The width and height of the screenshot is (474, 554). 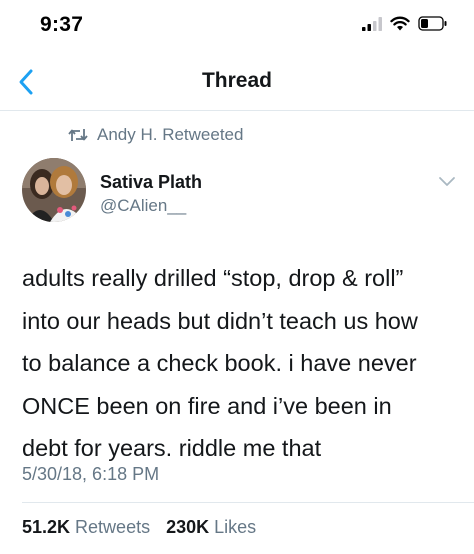 What do you see at coordinates (248, 502) in the screenshot?
I see `divider` at bounding box center [248, 502].